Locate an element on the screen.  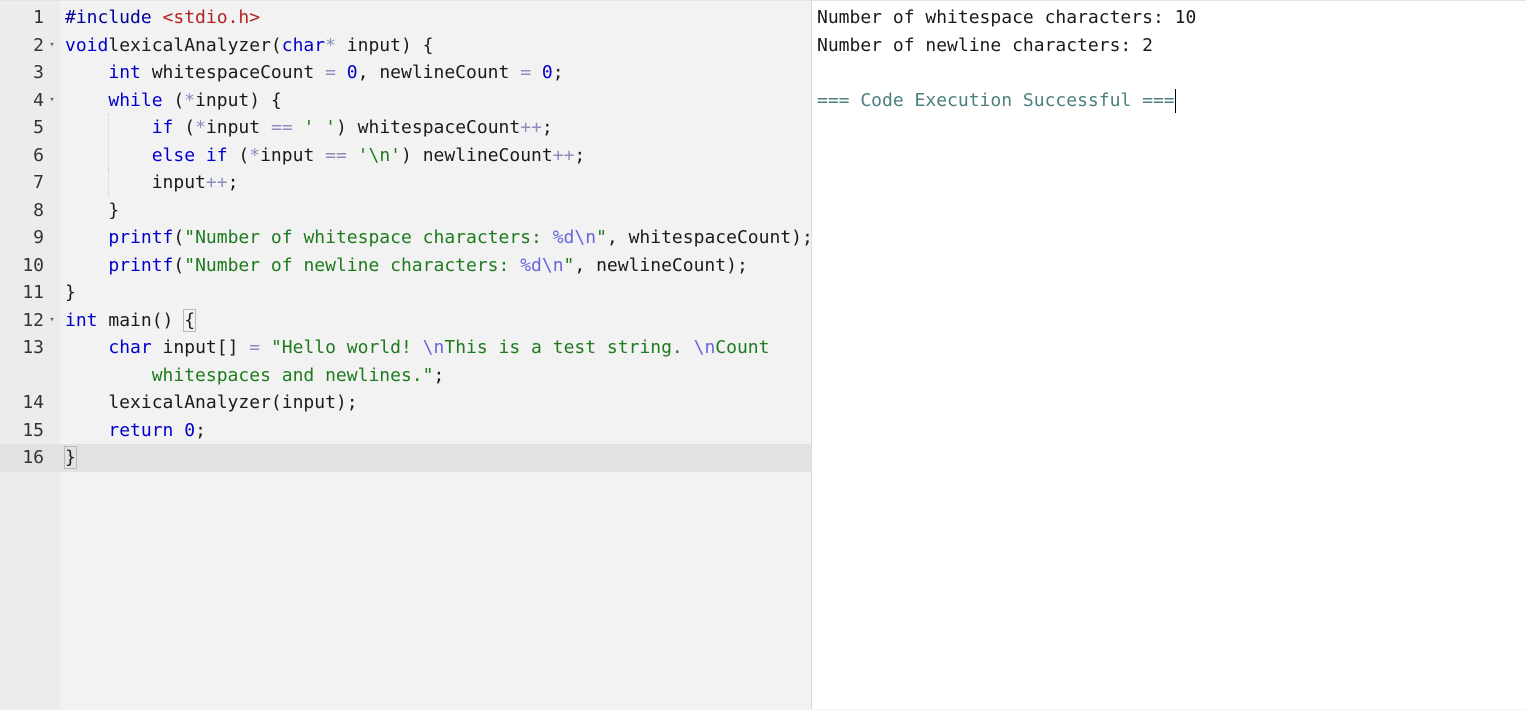
code-line: 4 ▾ while (*input) { is located at coordinates (405, 101).